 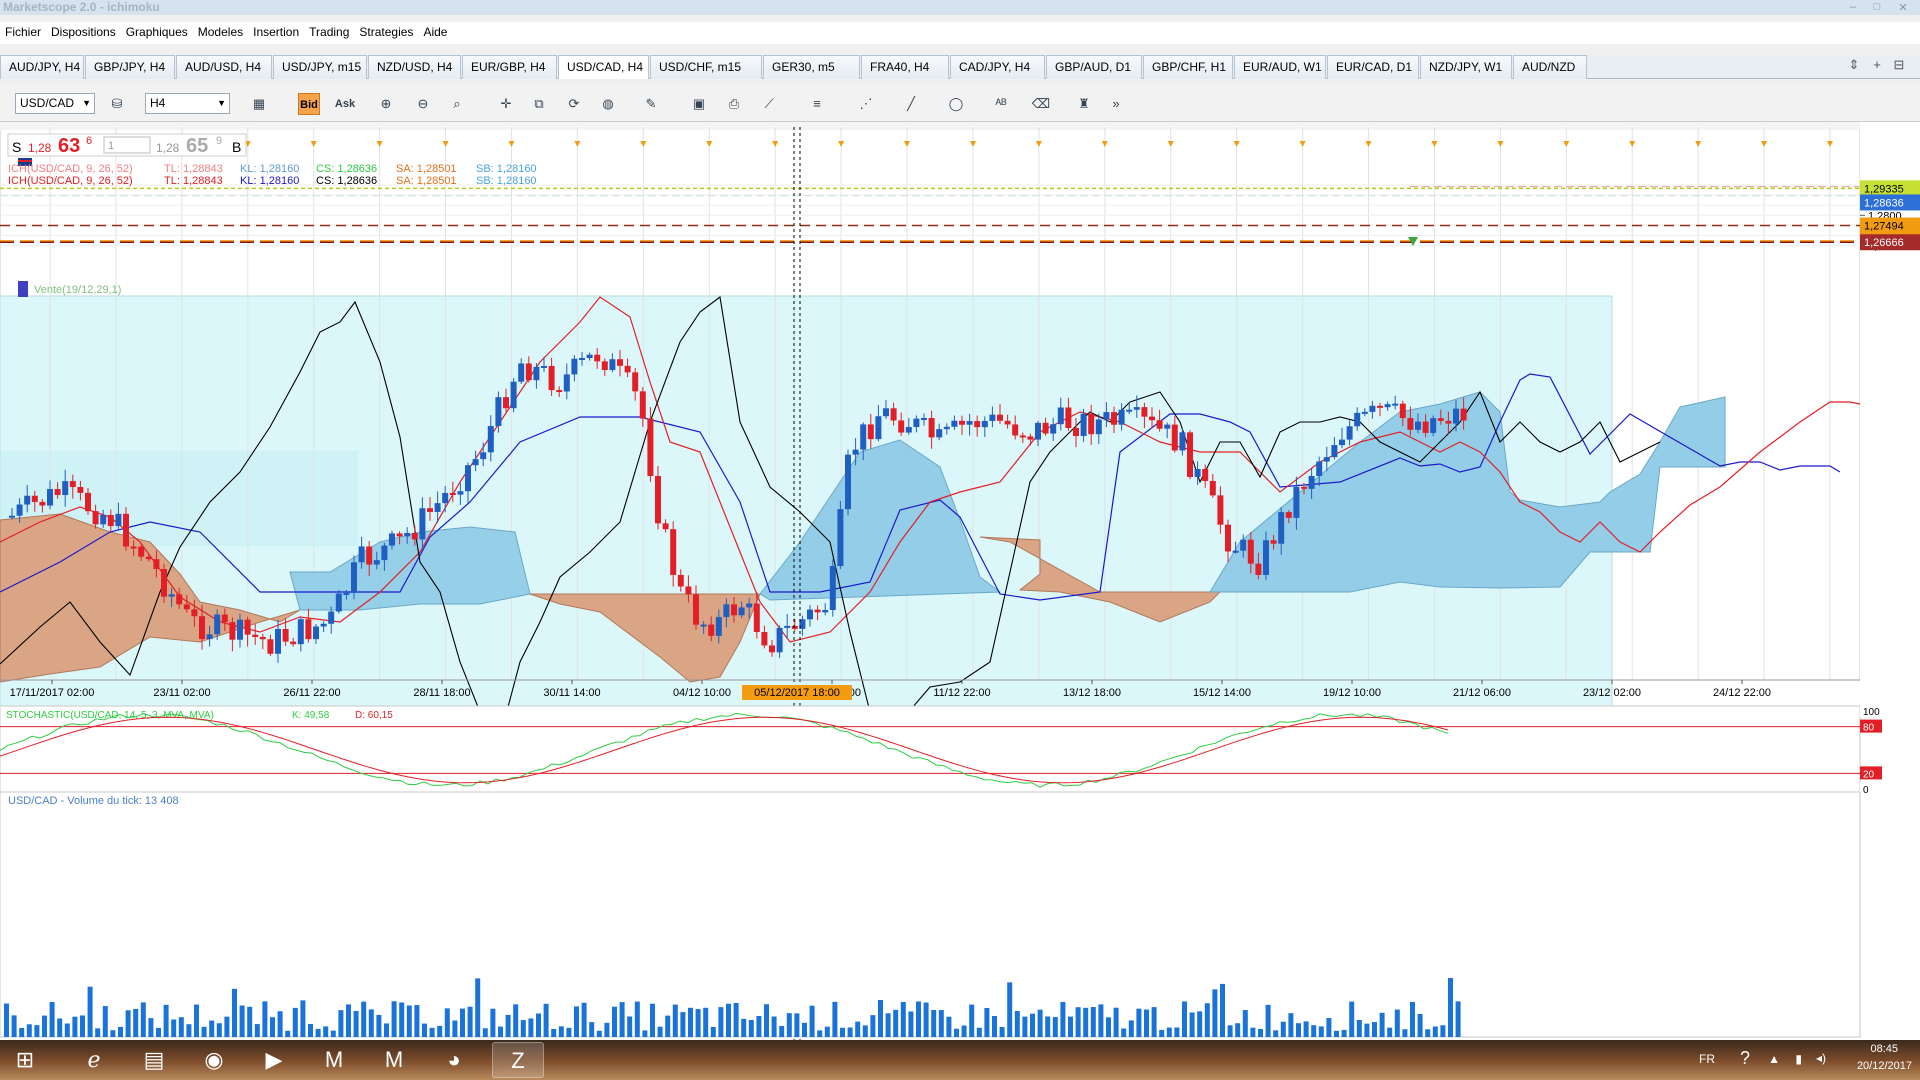 I want to click on tab-cad-jpy-h4: CAD/JPY, H4, so click(x=997, y=67).